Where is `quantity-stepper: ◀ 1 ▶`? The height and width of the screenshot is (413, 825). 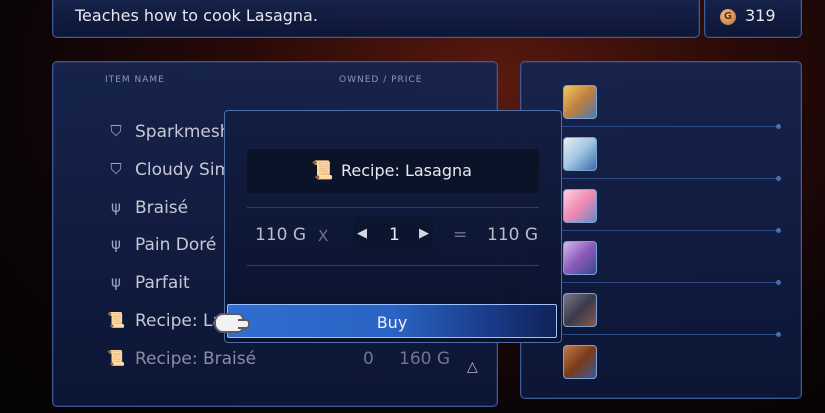 quantity-stepper: ◀ 1 ▶ is located at coordinates (393, 236).